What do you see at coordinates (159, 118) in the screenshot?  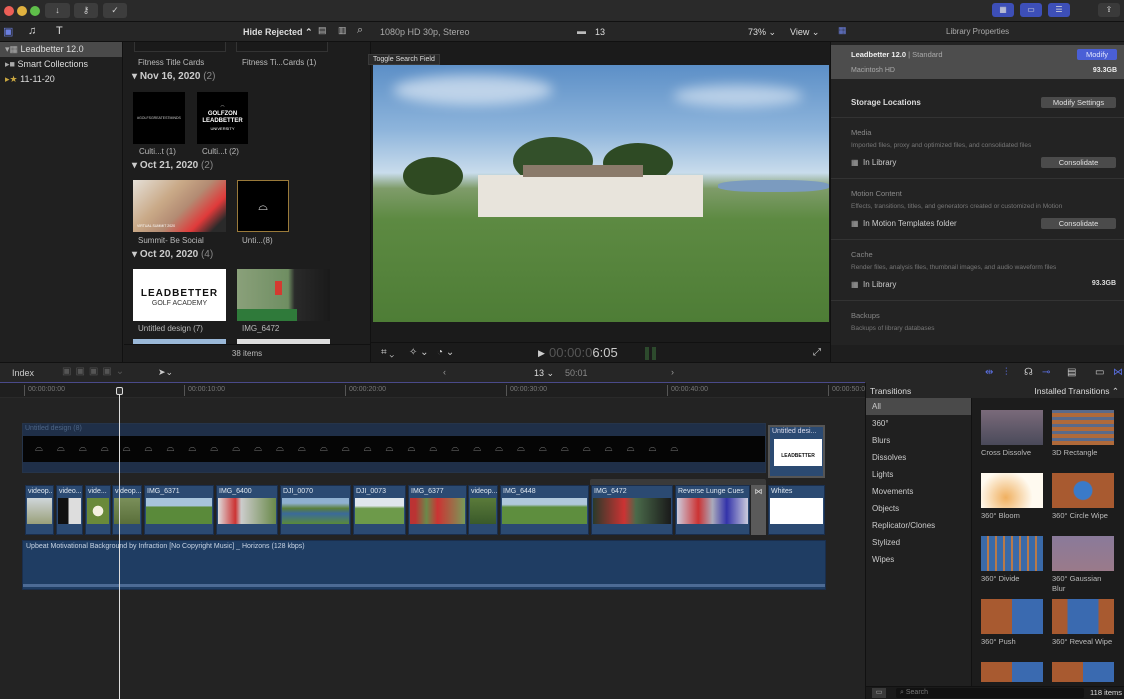 I see `clip-thumbnail: #GOLFSGREATESTMINDS` at bounding box center [159, 118].